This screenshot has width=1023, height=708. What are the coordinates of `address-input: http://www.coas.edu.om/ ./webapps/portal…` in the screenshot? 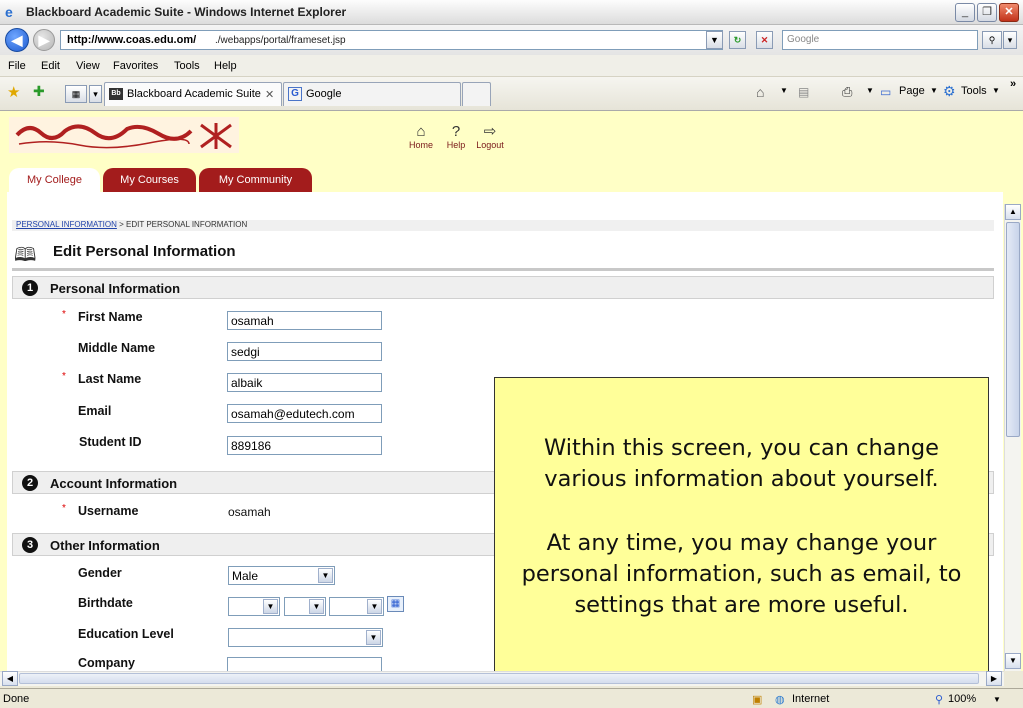 It's located at (391, 40).